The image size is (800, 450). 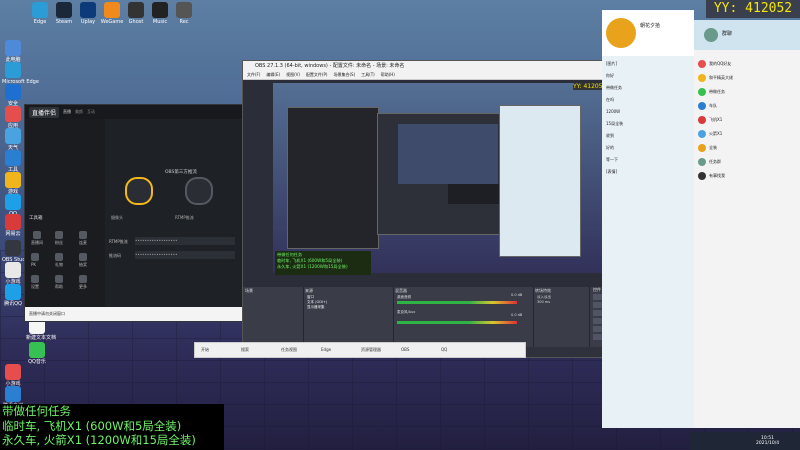 What do you see at coordinates (707, 148) in the screenshot?
I see `group-member: 全装` at bounding box center [707, 148].